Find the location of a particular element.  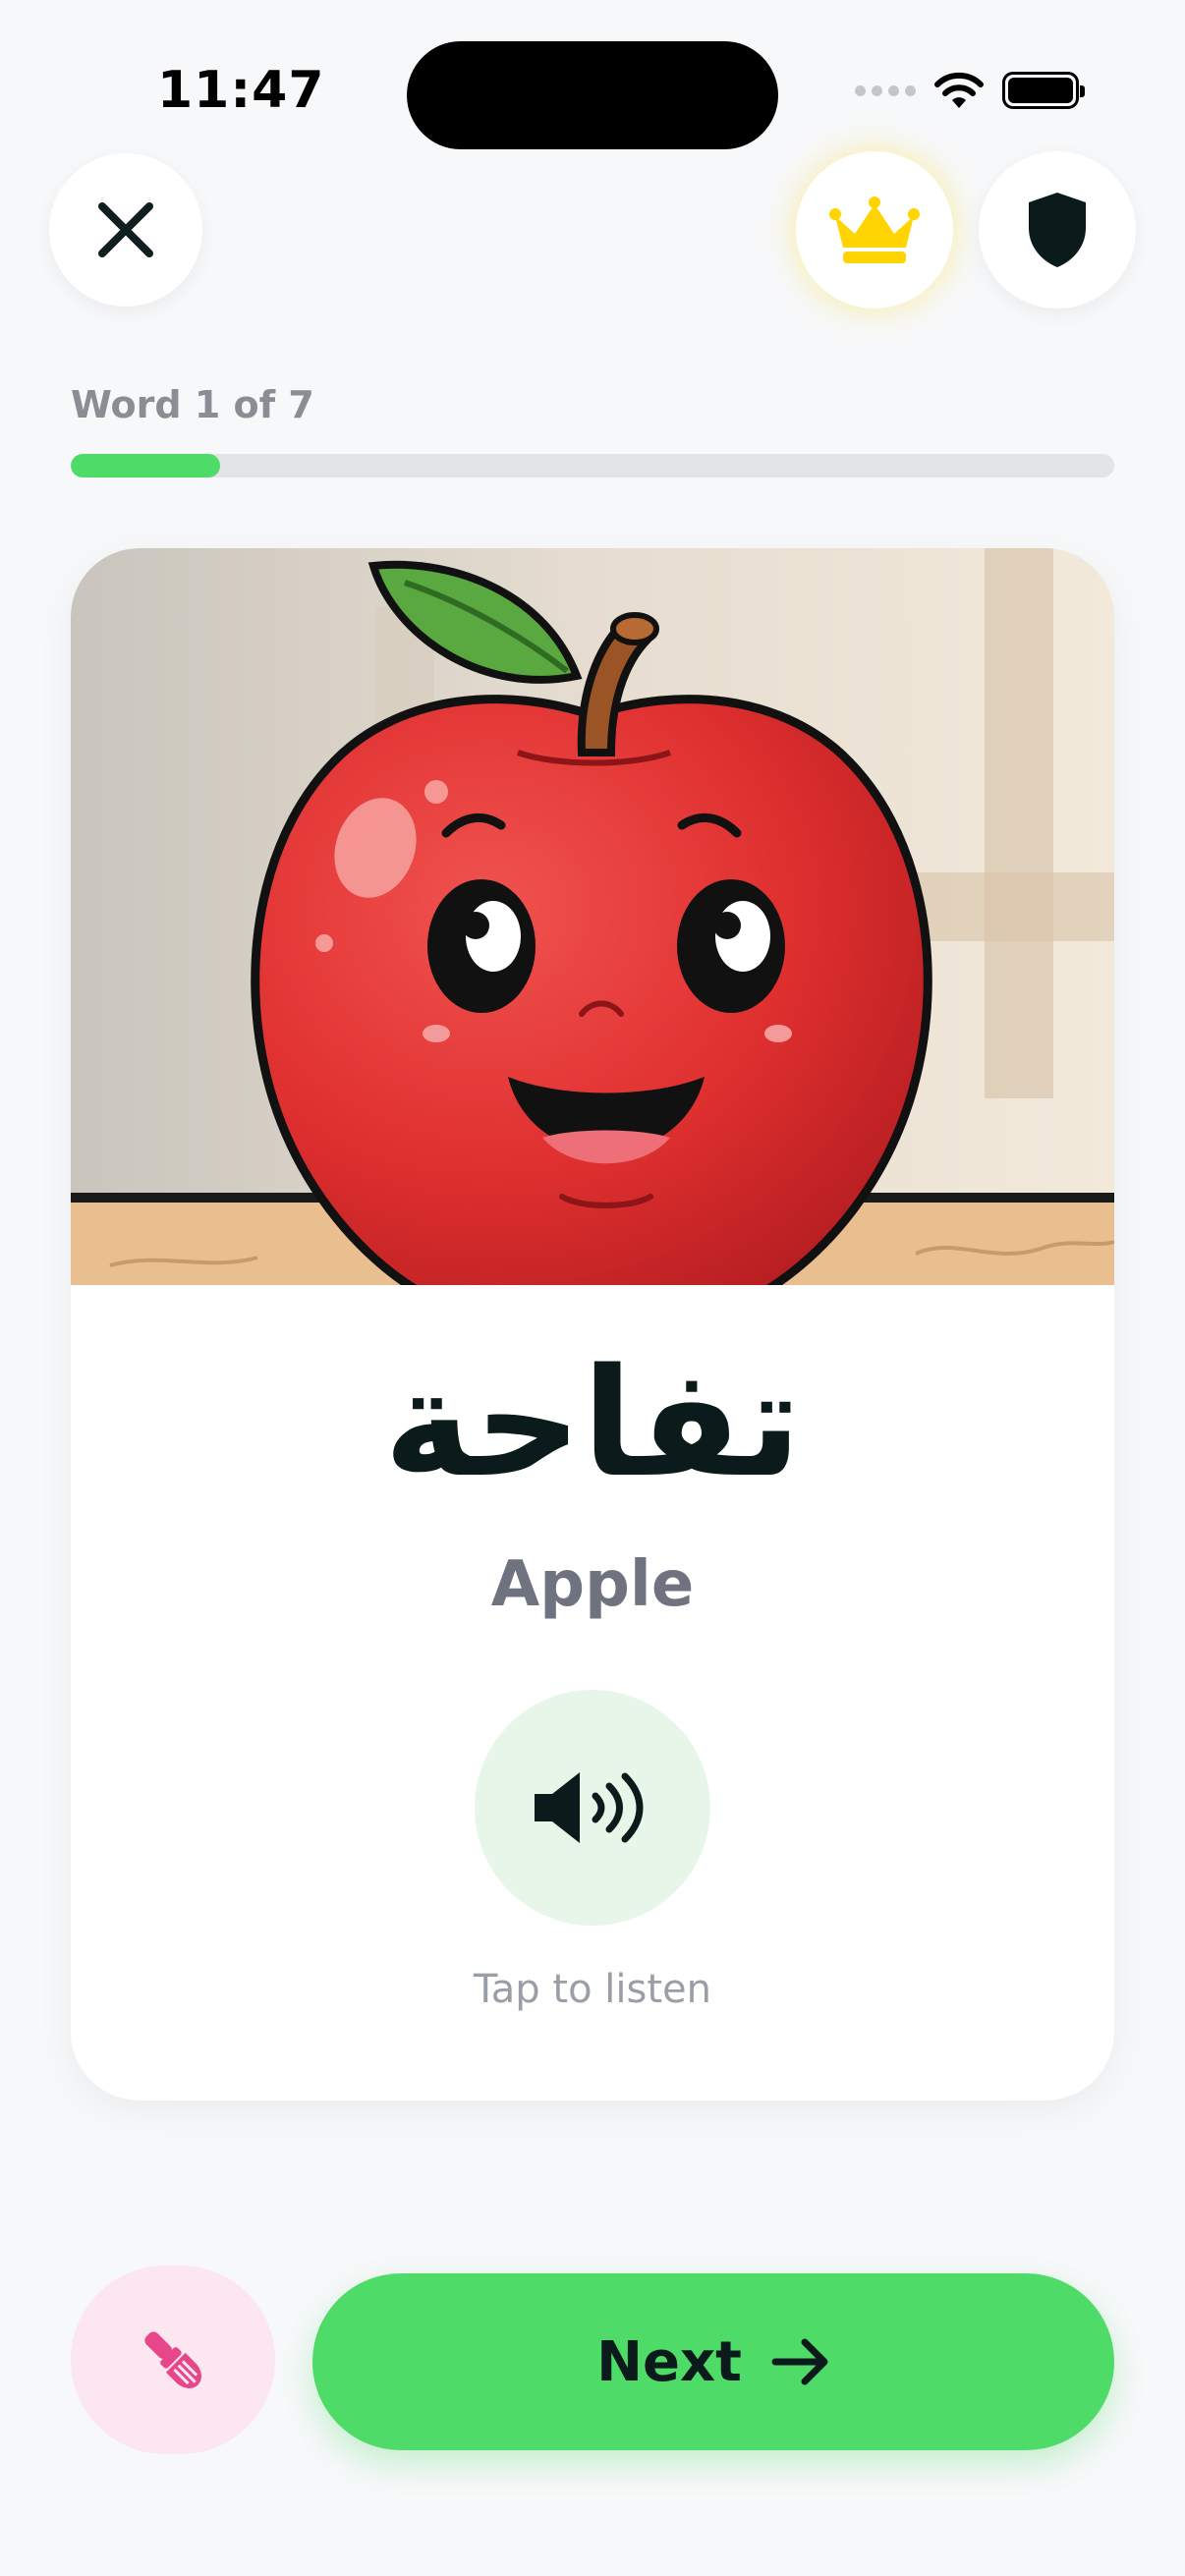

cellular-signal-icon is located at coordinates (886, 90).